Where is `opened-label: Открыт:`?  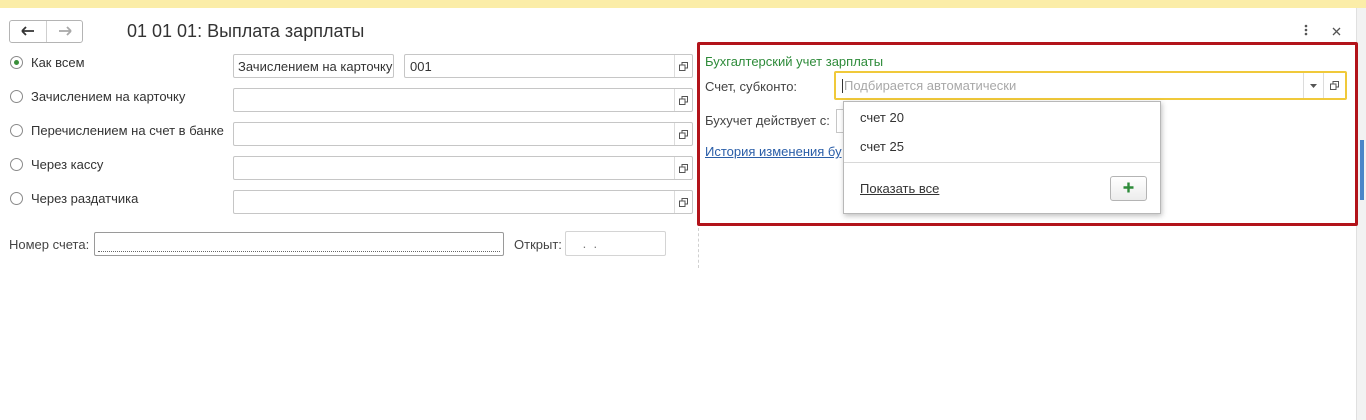 opened-label: Открыт: is located at coordinates (538, 244).